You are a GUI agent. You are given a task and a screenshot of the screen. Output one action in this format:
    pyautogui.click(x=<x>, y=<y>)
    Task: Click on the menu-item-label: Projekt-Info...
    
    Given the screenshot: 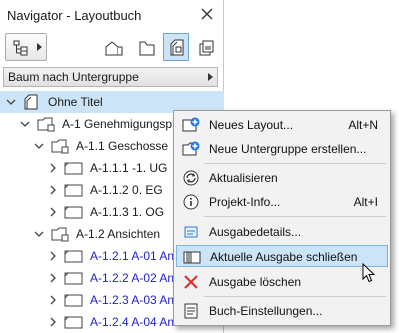 What is the action you would take?
    pyautogui.click(x=245, y=202)
    